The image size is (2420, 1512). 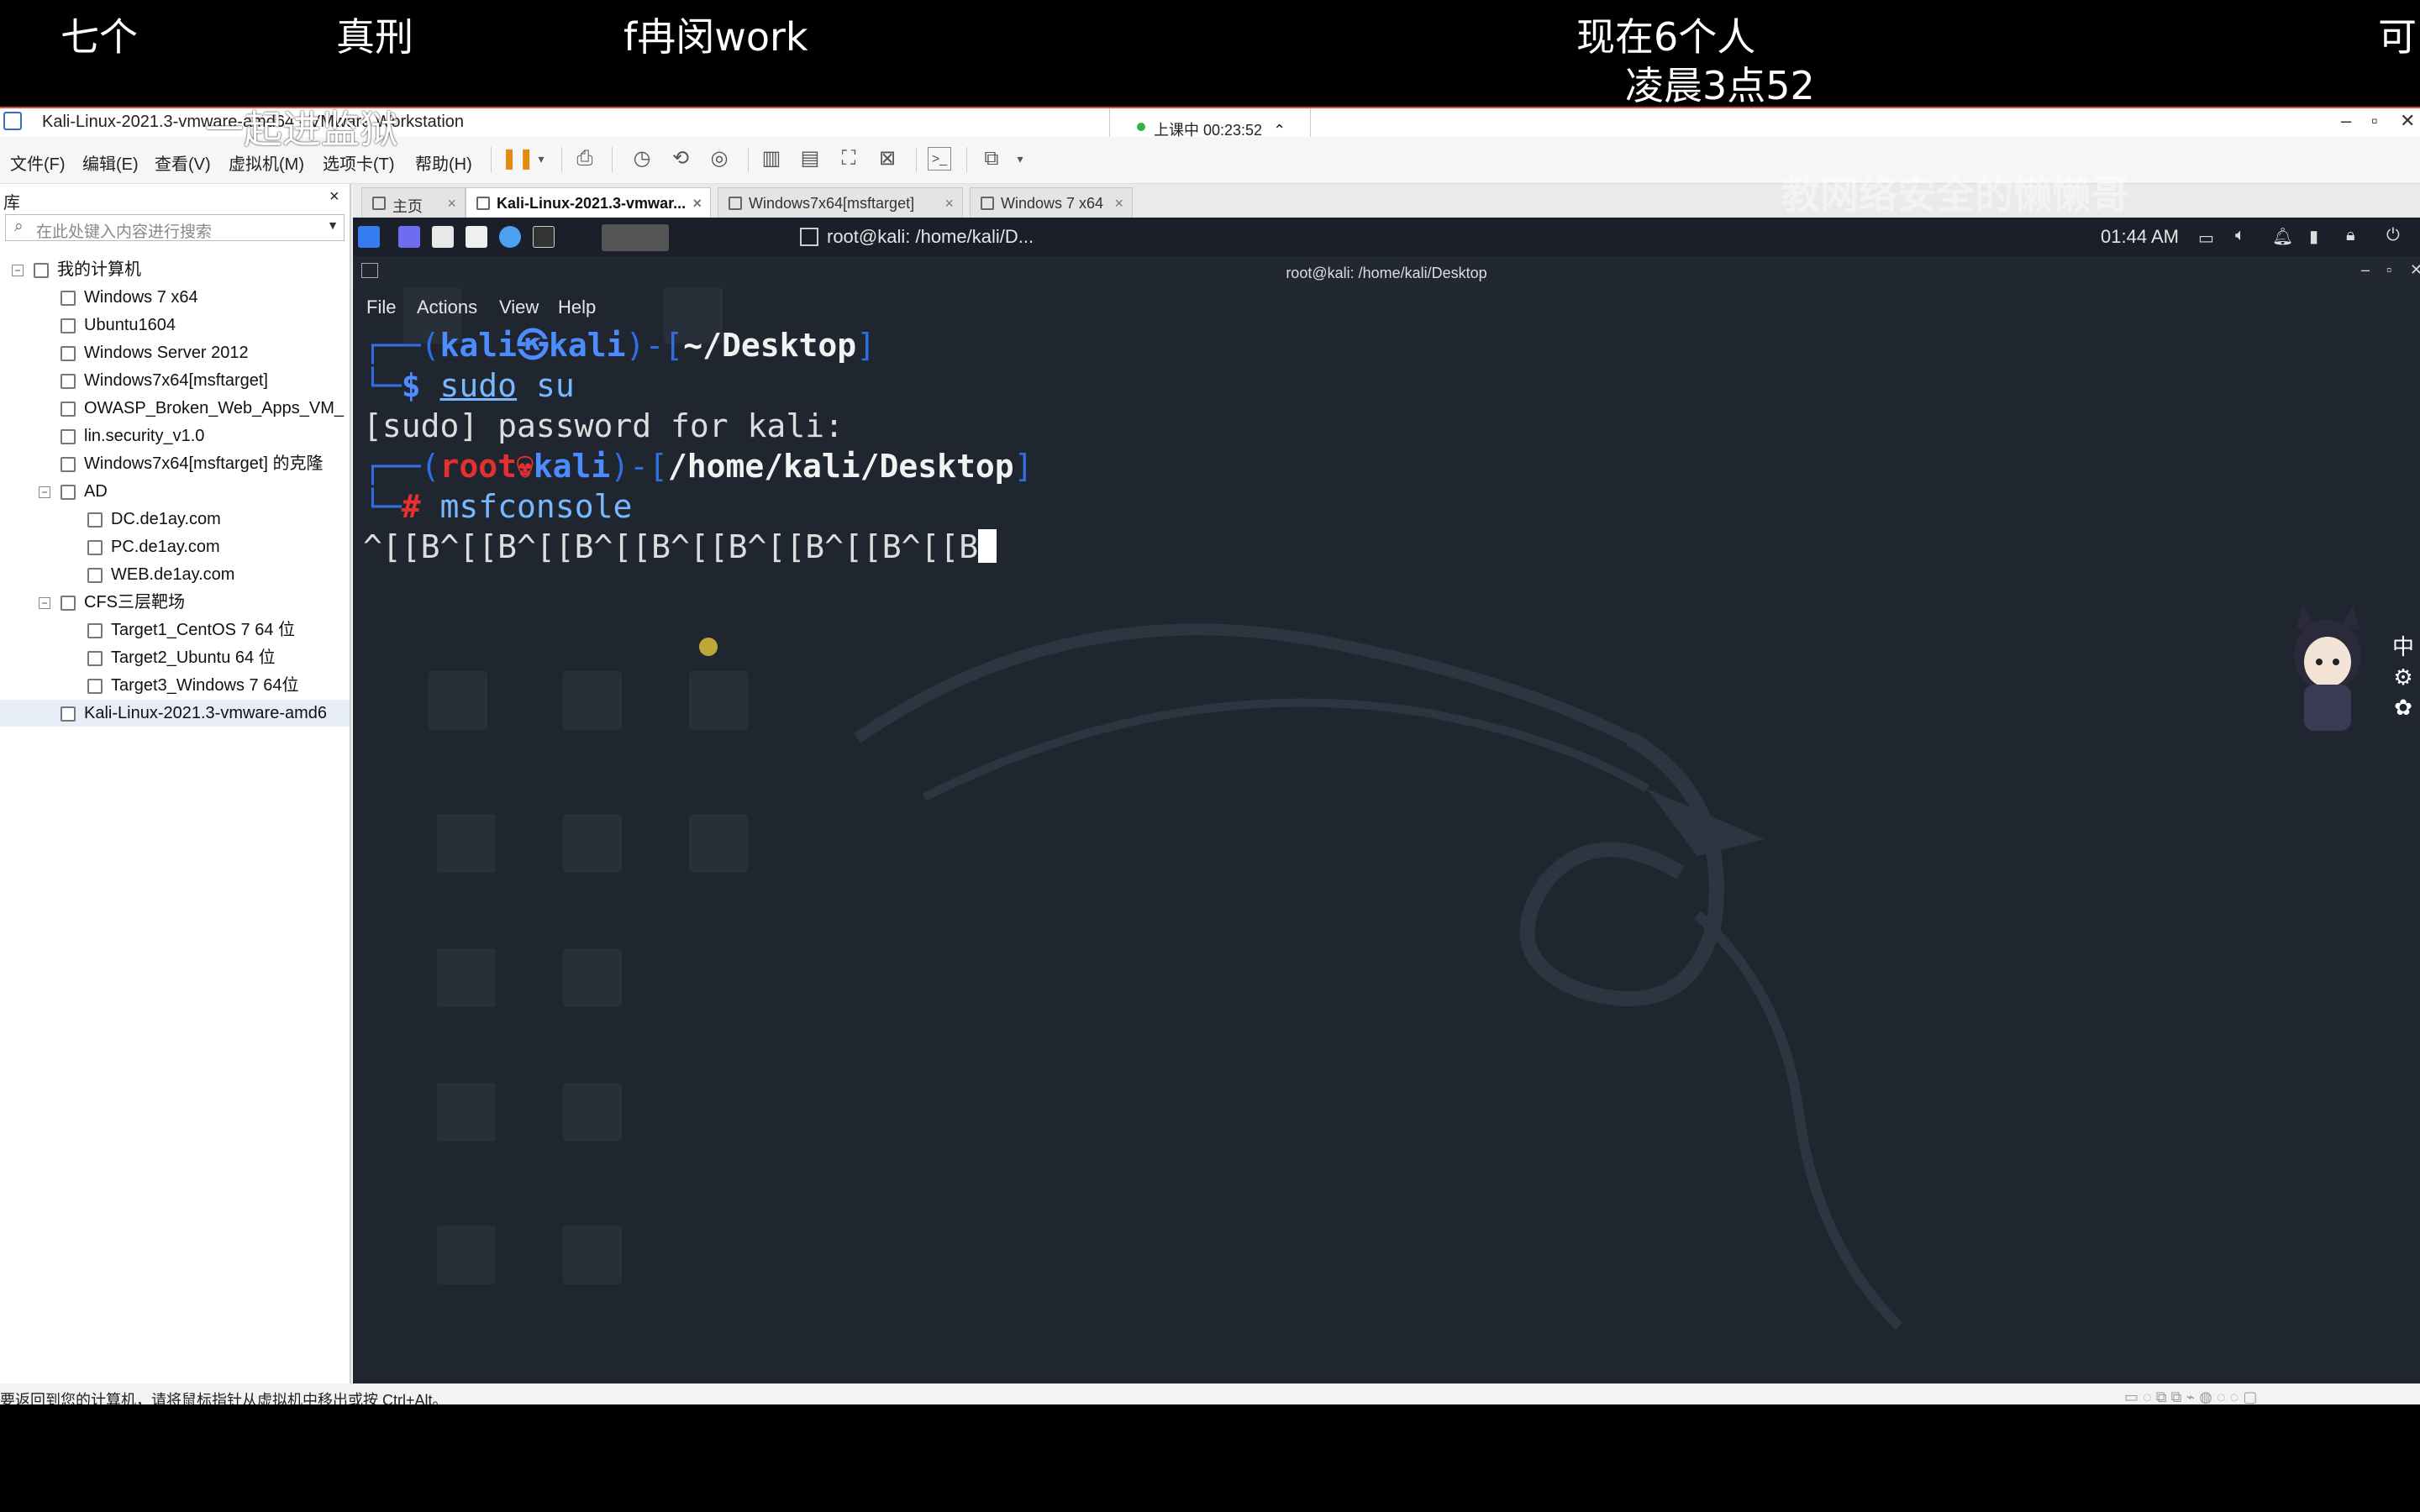 I want to click on vm-tree-item: − CFS三层靶场, so click(x=175, y=602).